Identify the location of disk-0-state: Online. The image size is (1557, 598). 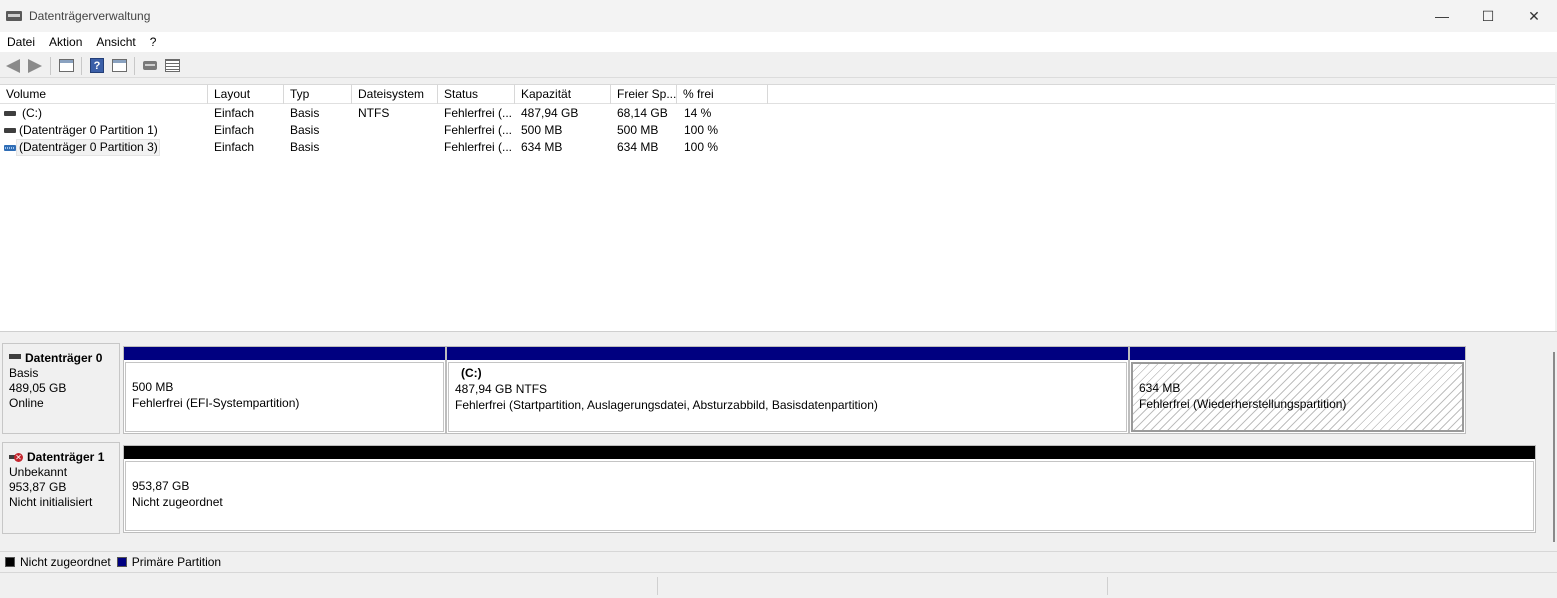
(26, 403).